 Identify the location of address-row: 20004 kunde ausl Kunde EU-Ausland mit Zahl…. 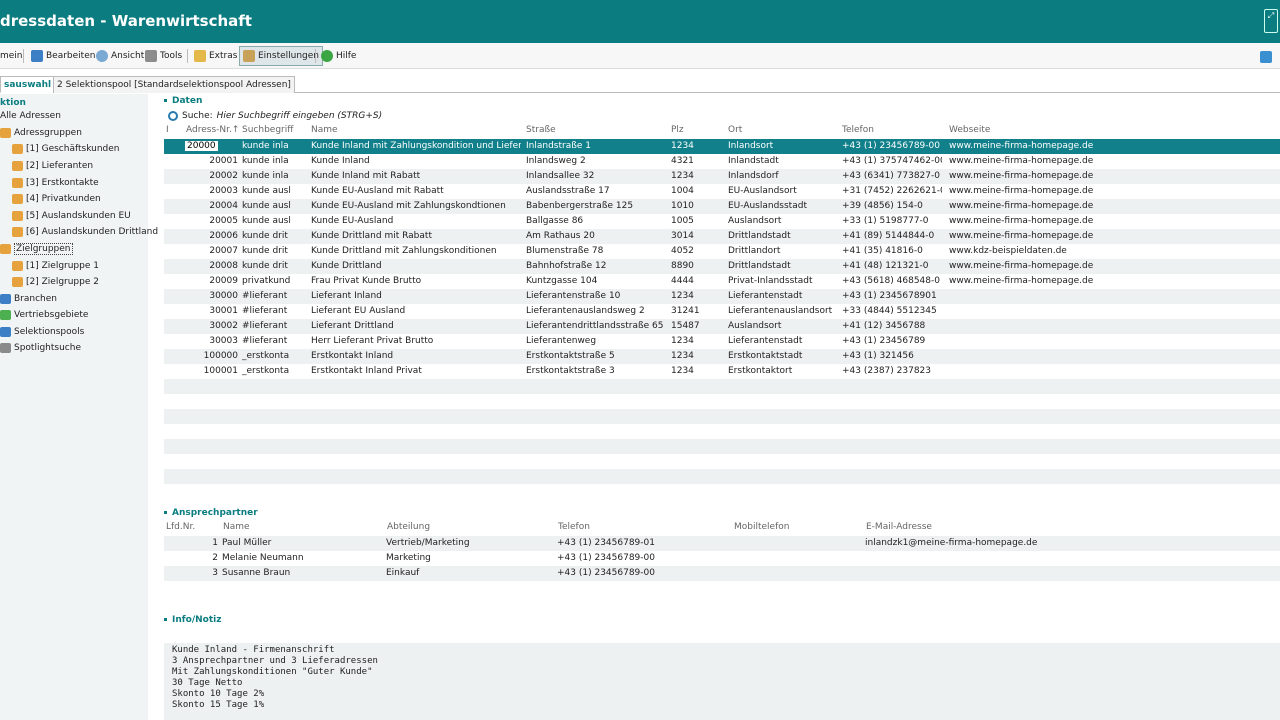
(722, 206).